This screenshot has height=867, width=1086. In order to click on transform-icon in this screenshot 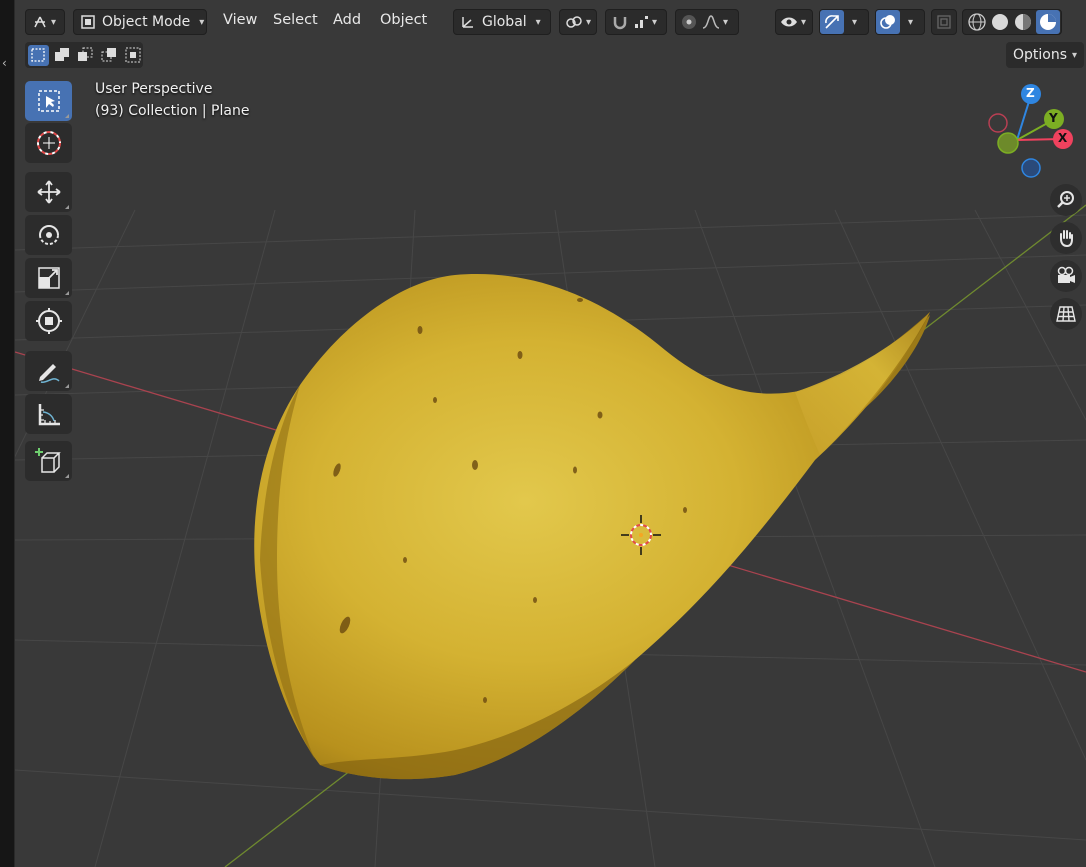, I will do `click(48, 321)`.